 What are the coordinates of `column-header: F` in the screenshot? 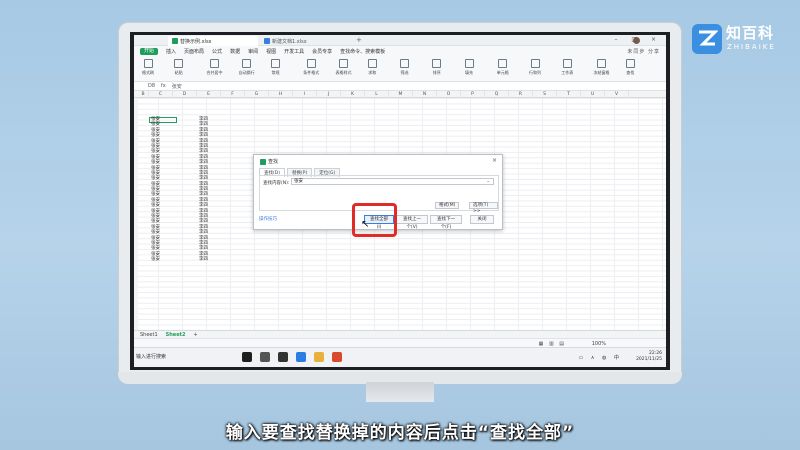 It's located at (233, 94).